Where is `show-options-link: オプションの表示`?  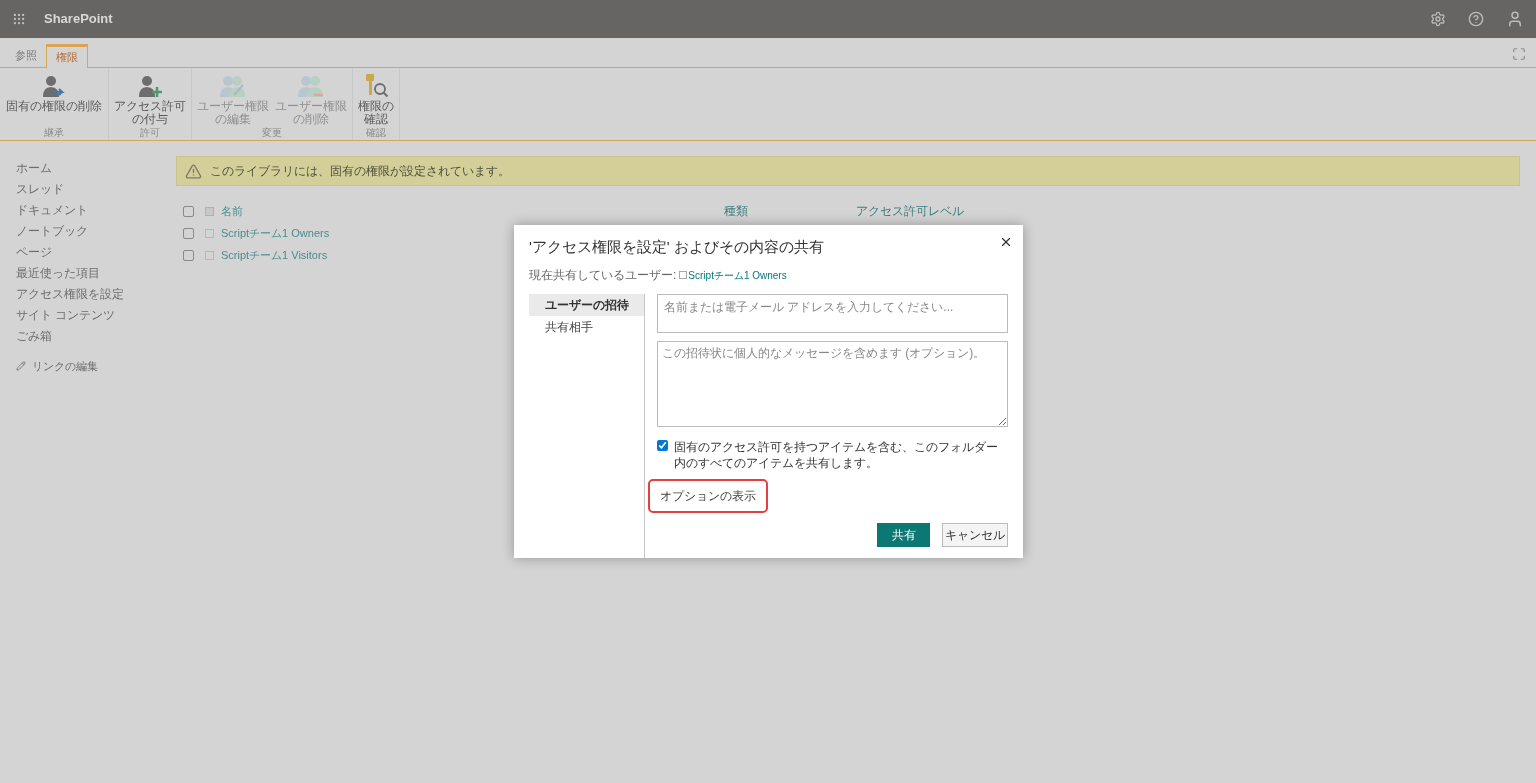 show-options-link: オプションの表示 is located at coordinates (708, 496).